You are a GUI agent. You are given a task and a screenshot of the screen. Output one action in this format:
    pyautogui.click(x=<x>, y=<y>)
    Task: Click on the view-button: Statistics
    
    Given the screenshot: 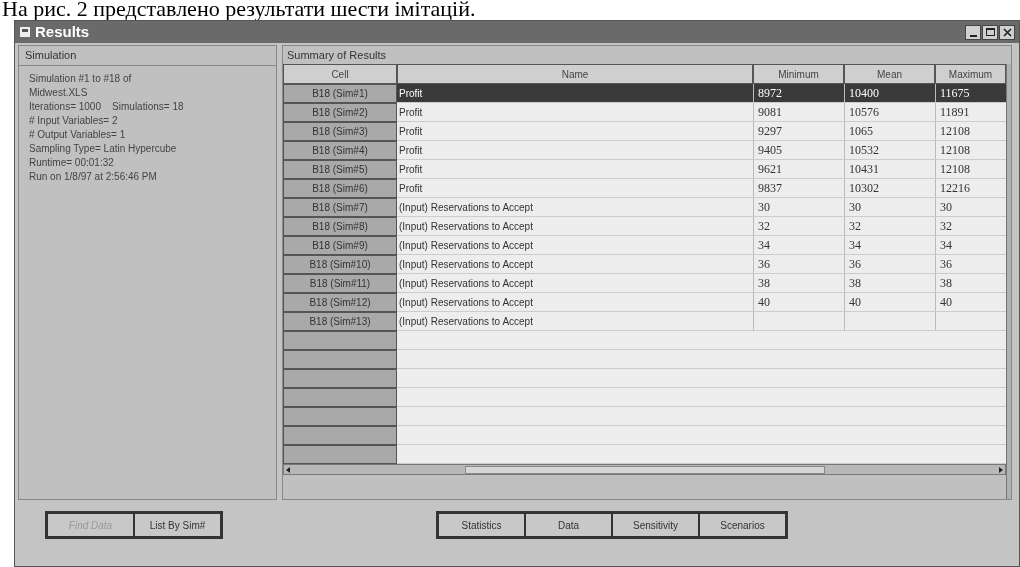 What is the action you would take?
    pyautogui.click(x=481, y=525)
    